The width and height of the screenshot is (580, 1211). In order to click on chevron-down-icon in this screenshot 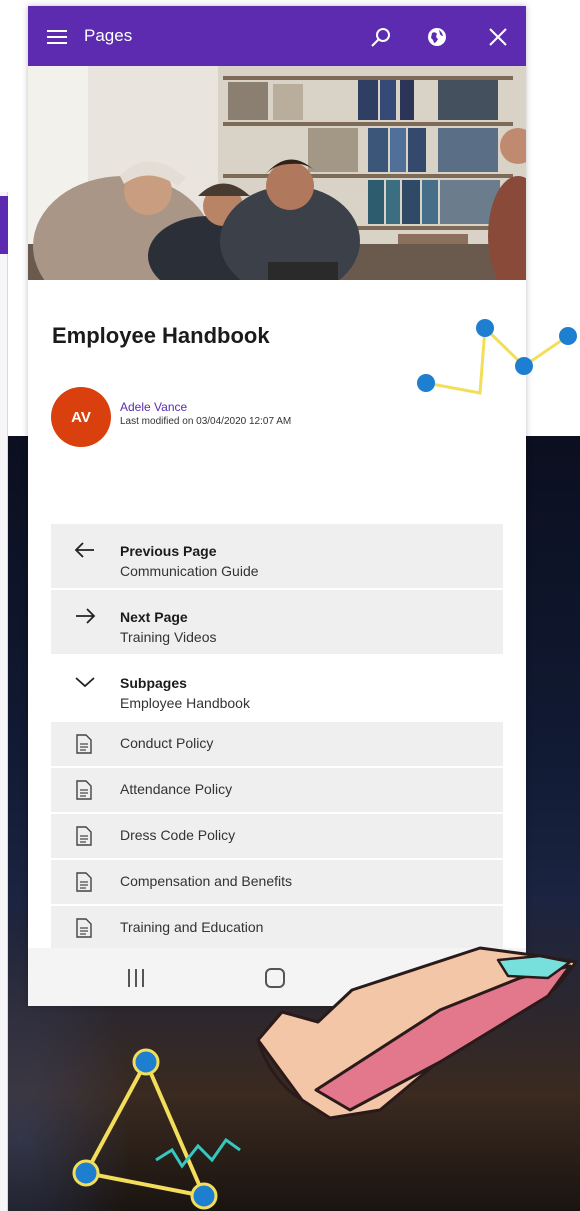, I will do `click(85, 682)`.